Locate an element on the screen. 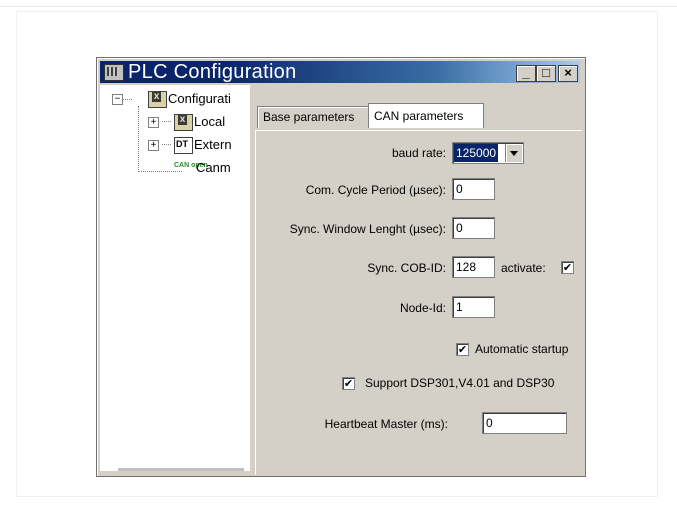 The height and width of the screenshot is (527, 677). activate-checkbox: ✔ is located at coordinates (567, 267).